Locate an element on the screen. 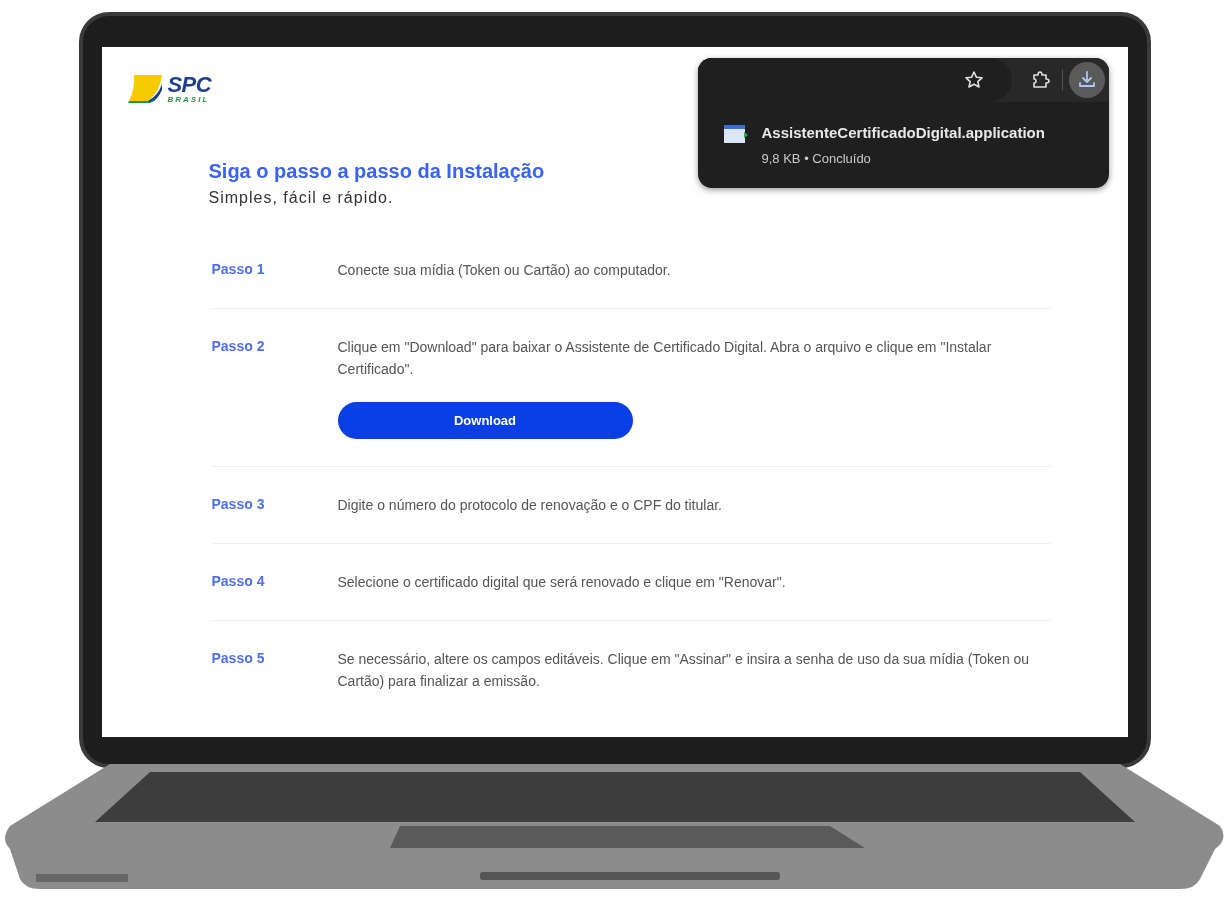 This screenshot has height=907, width=1229. subtitle: Simples, fácil e rápido. is located at coordinates (301, 198).